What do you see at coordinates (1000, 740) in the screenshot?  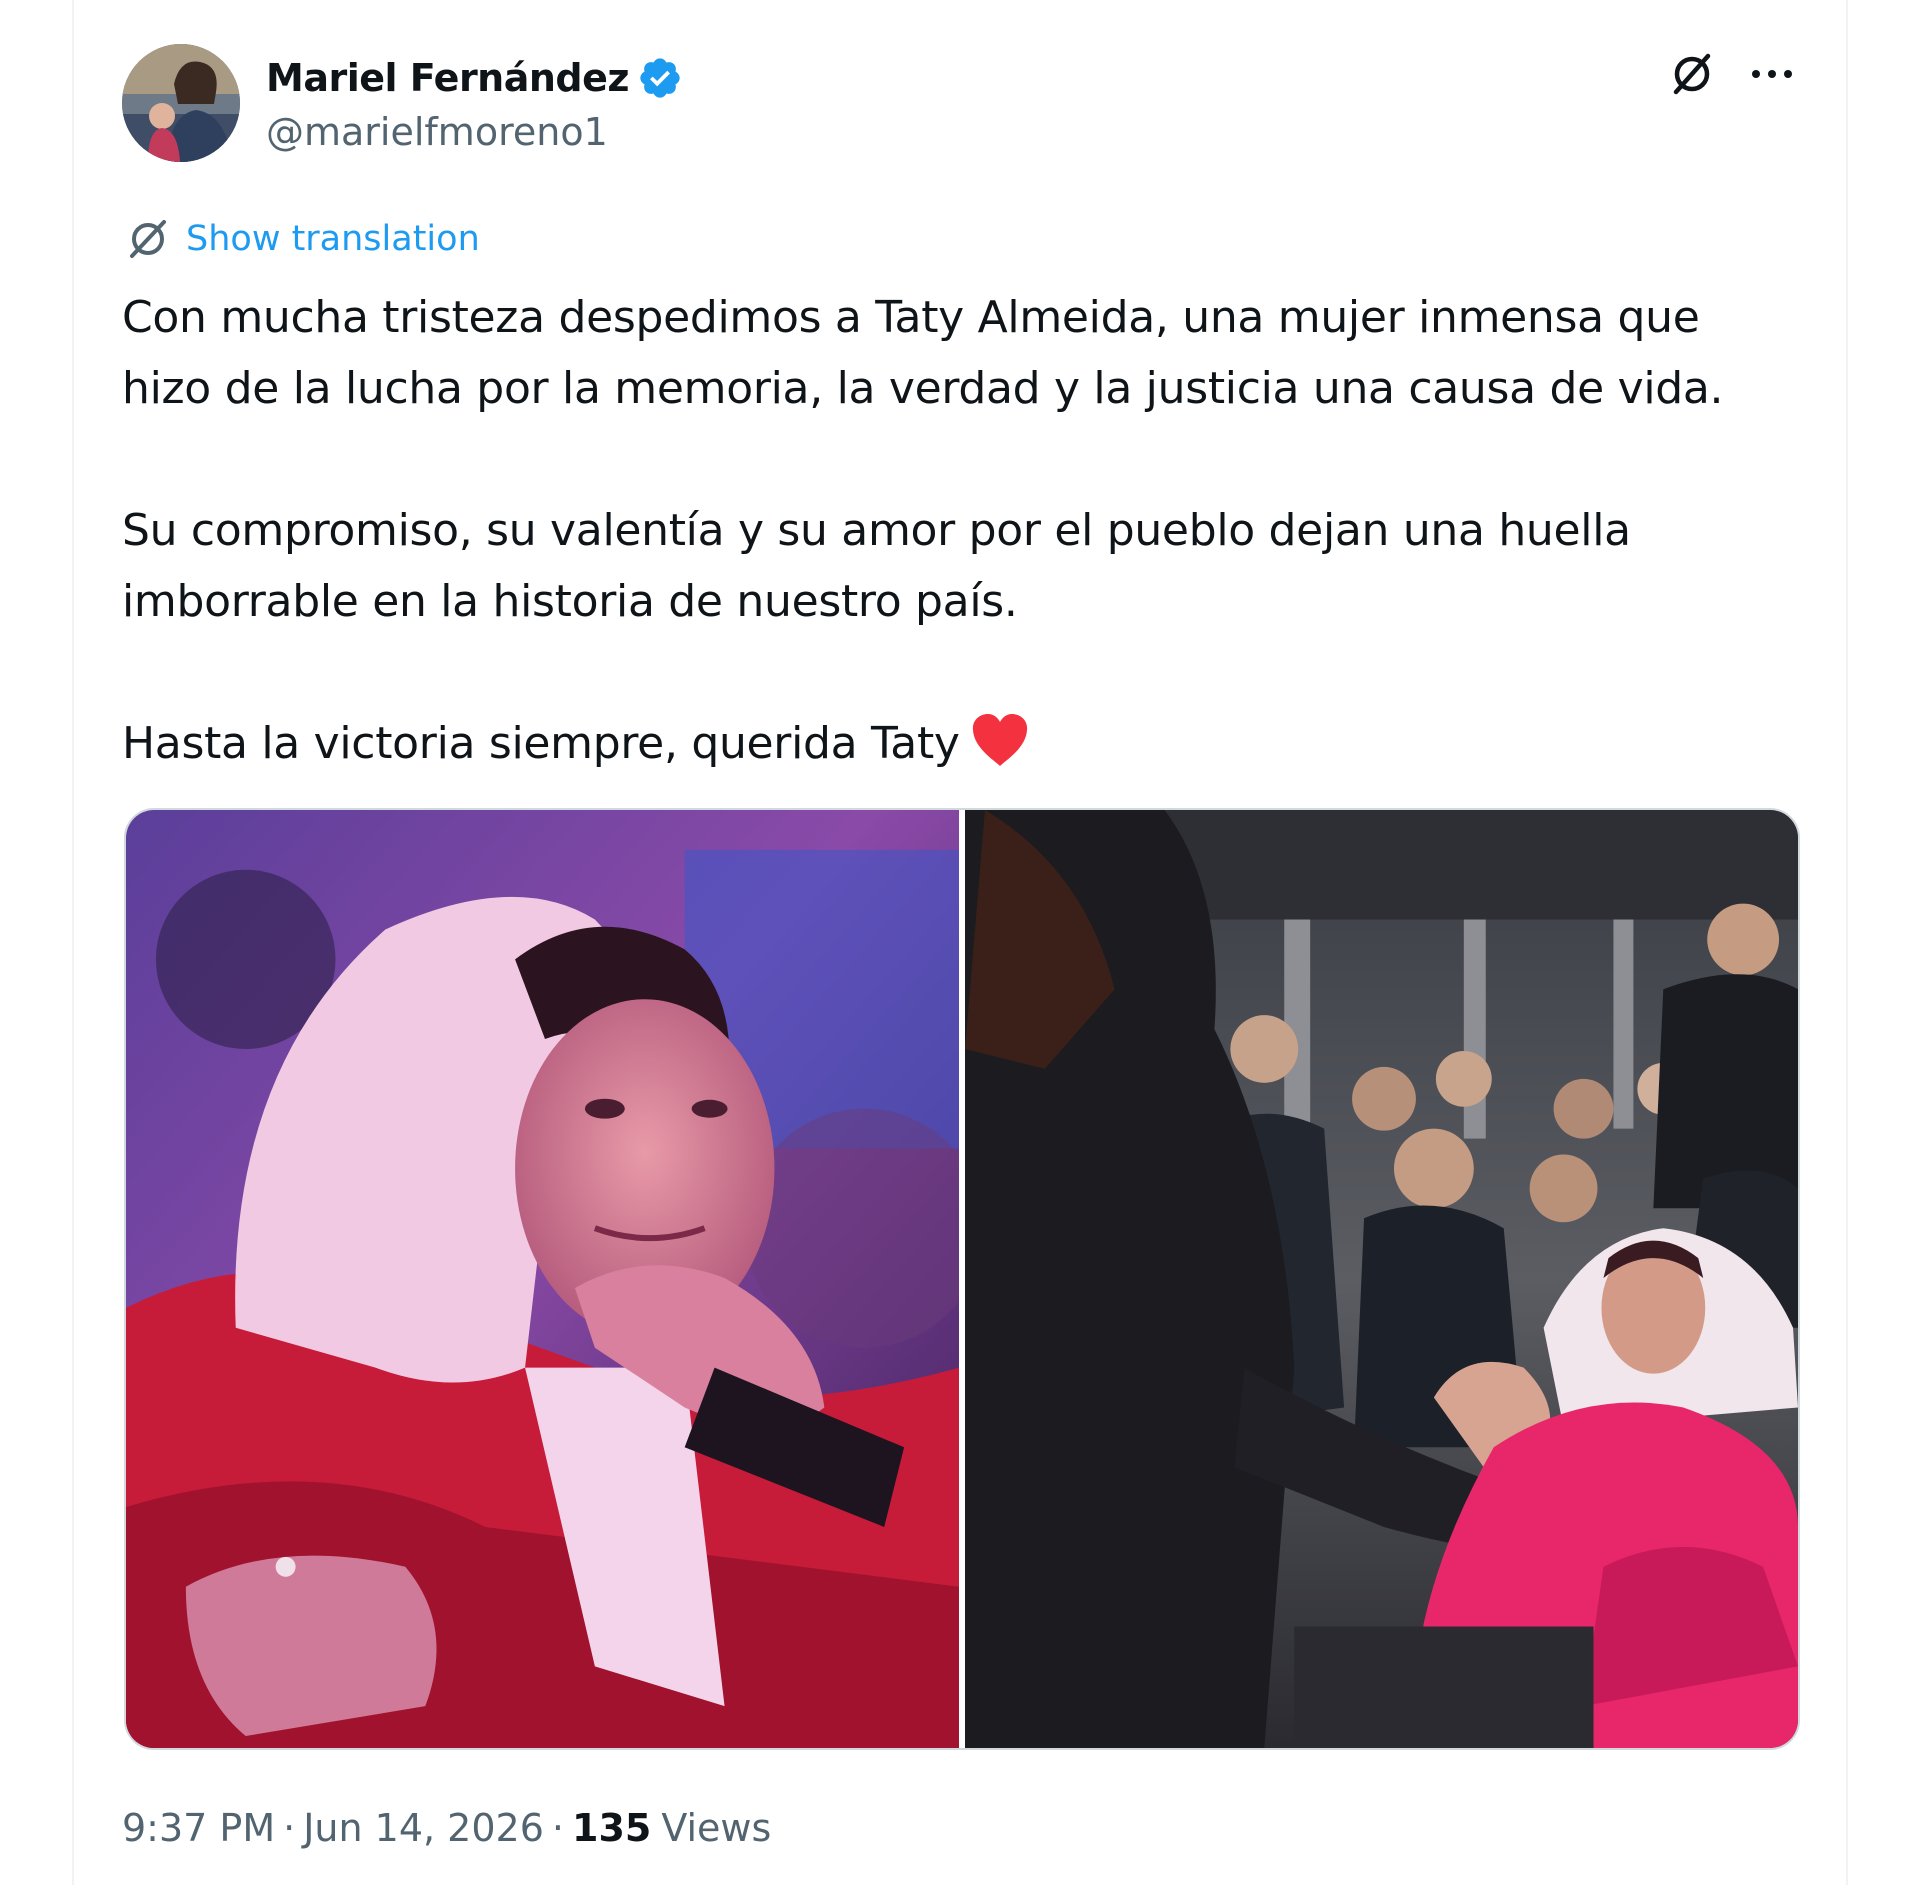 I see `red-heart-icon` at bounding box center [1000, 740].